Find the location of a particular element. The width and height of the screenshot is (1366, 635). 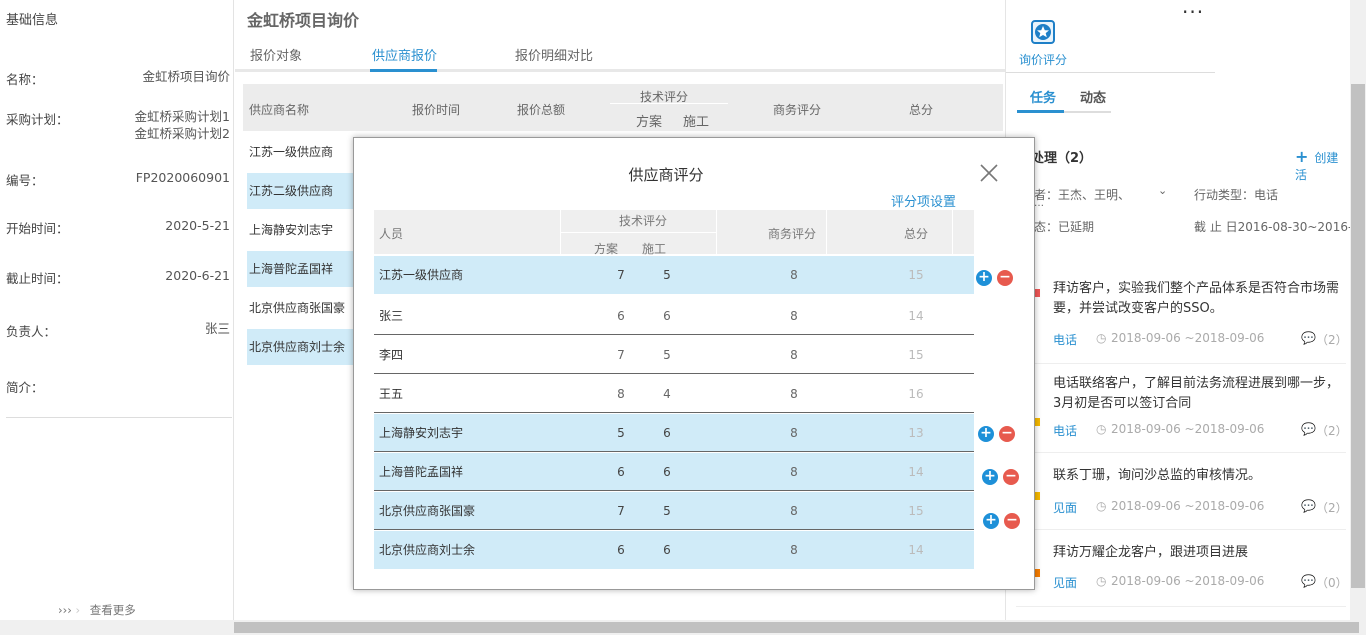

row-name: 张三 is located at coordinates (391, 316).